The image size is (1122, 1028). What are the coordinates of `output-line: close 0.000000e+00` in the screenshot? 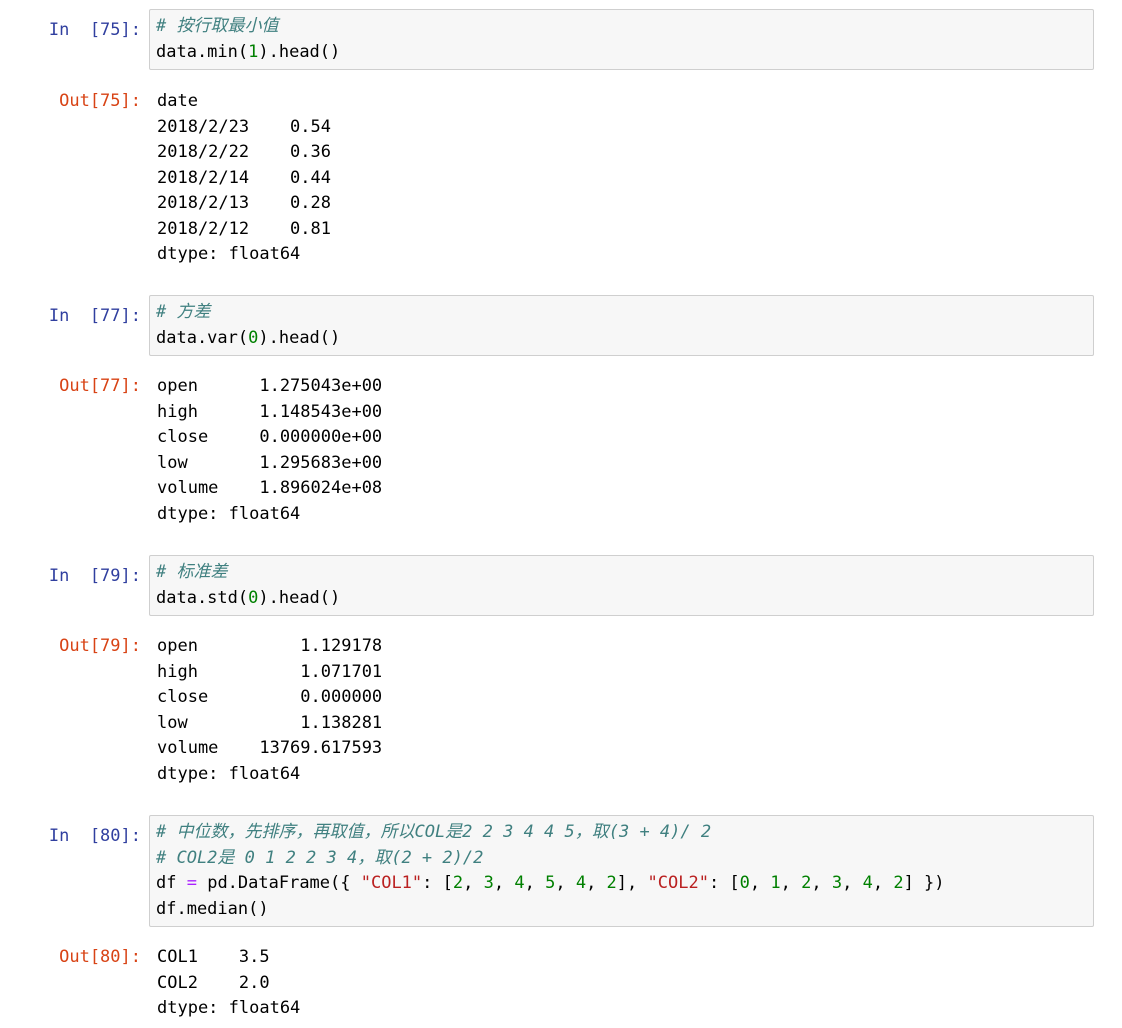 It's located at (270, 437).